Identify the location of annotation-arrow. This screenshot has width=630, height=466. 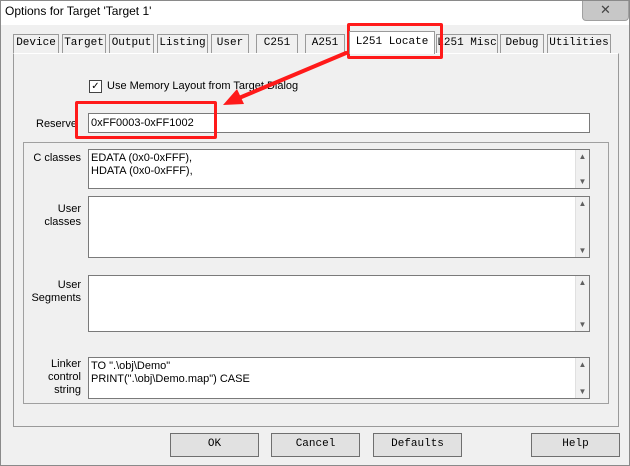
(285, 78).